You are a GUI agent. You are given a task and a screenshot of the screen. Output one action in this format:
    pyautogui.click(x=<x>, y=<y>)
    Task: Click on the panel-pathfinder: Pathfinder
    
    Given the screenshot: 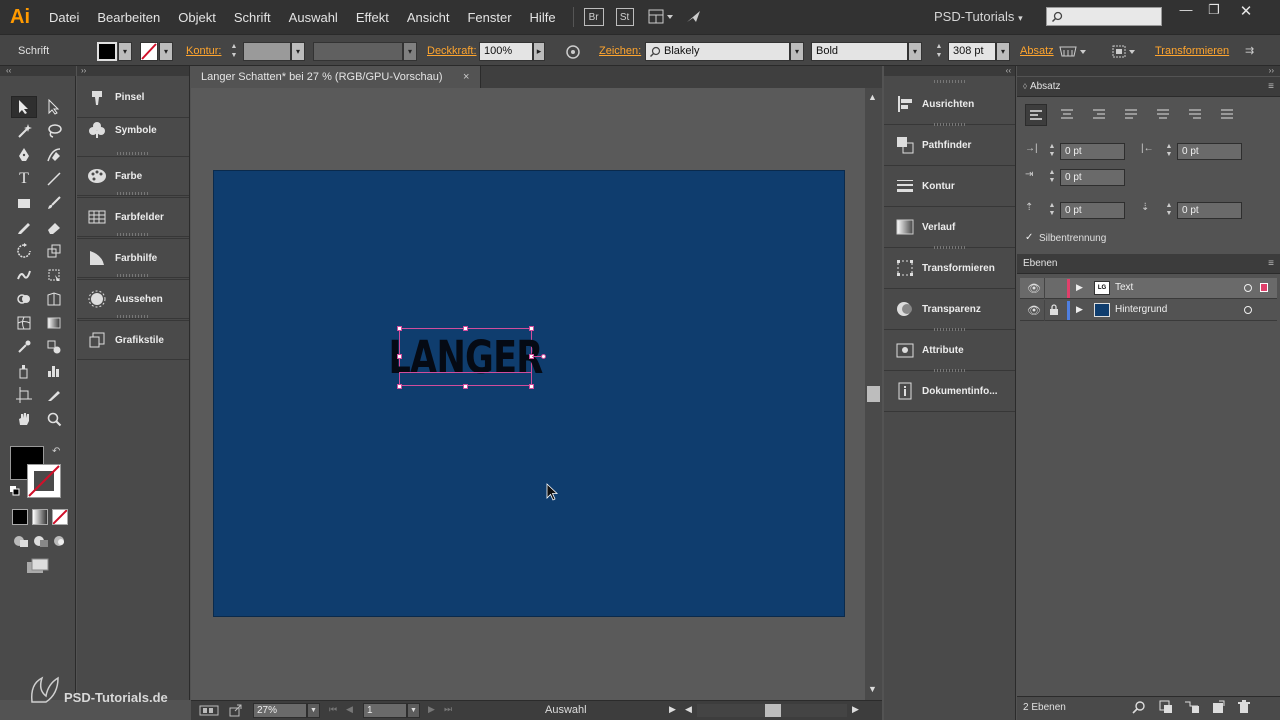 What is the action you would take?
    pyautogui.click(x=949, y=145)
    